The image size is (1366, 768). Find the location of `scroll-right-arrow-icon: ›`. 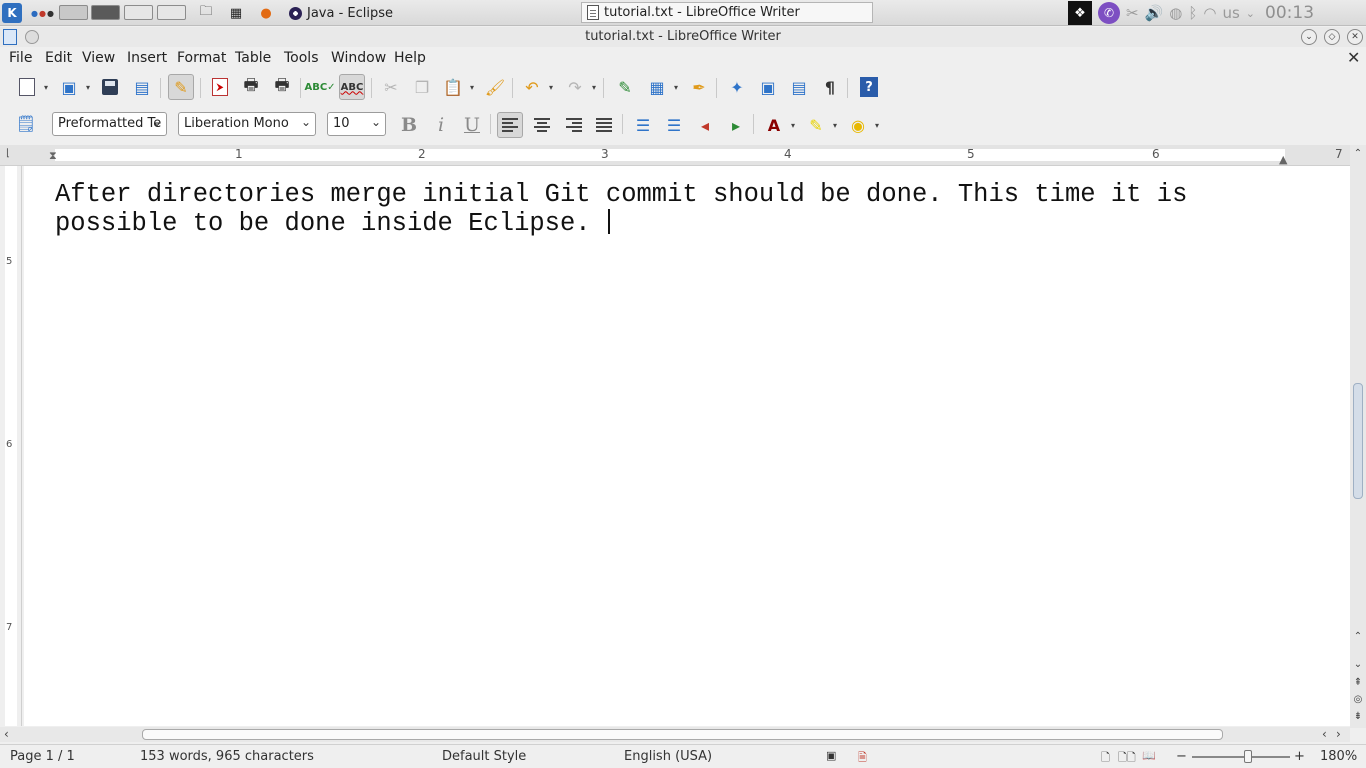

scroll-right-arrow-icon: › is located at coordinates (1338, 734).